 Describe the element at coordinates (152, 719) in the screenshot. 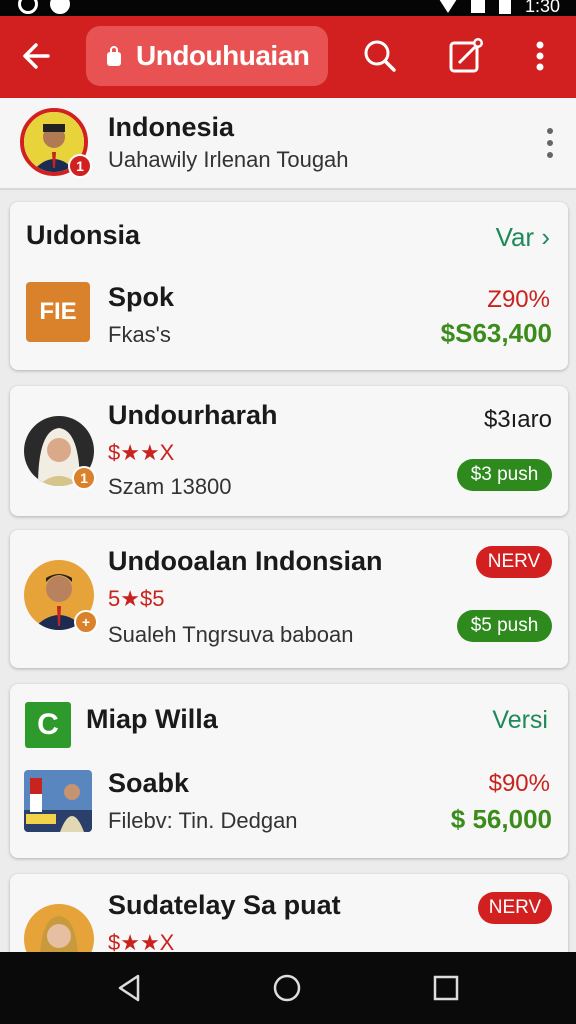

I see `card-header: Miap Willa` at that location.